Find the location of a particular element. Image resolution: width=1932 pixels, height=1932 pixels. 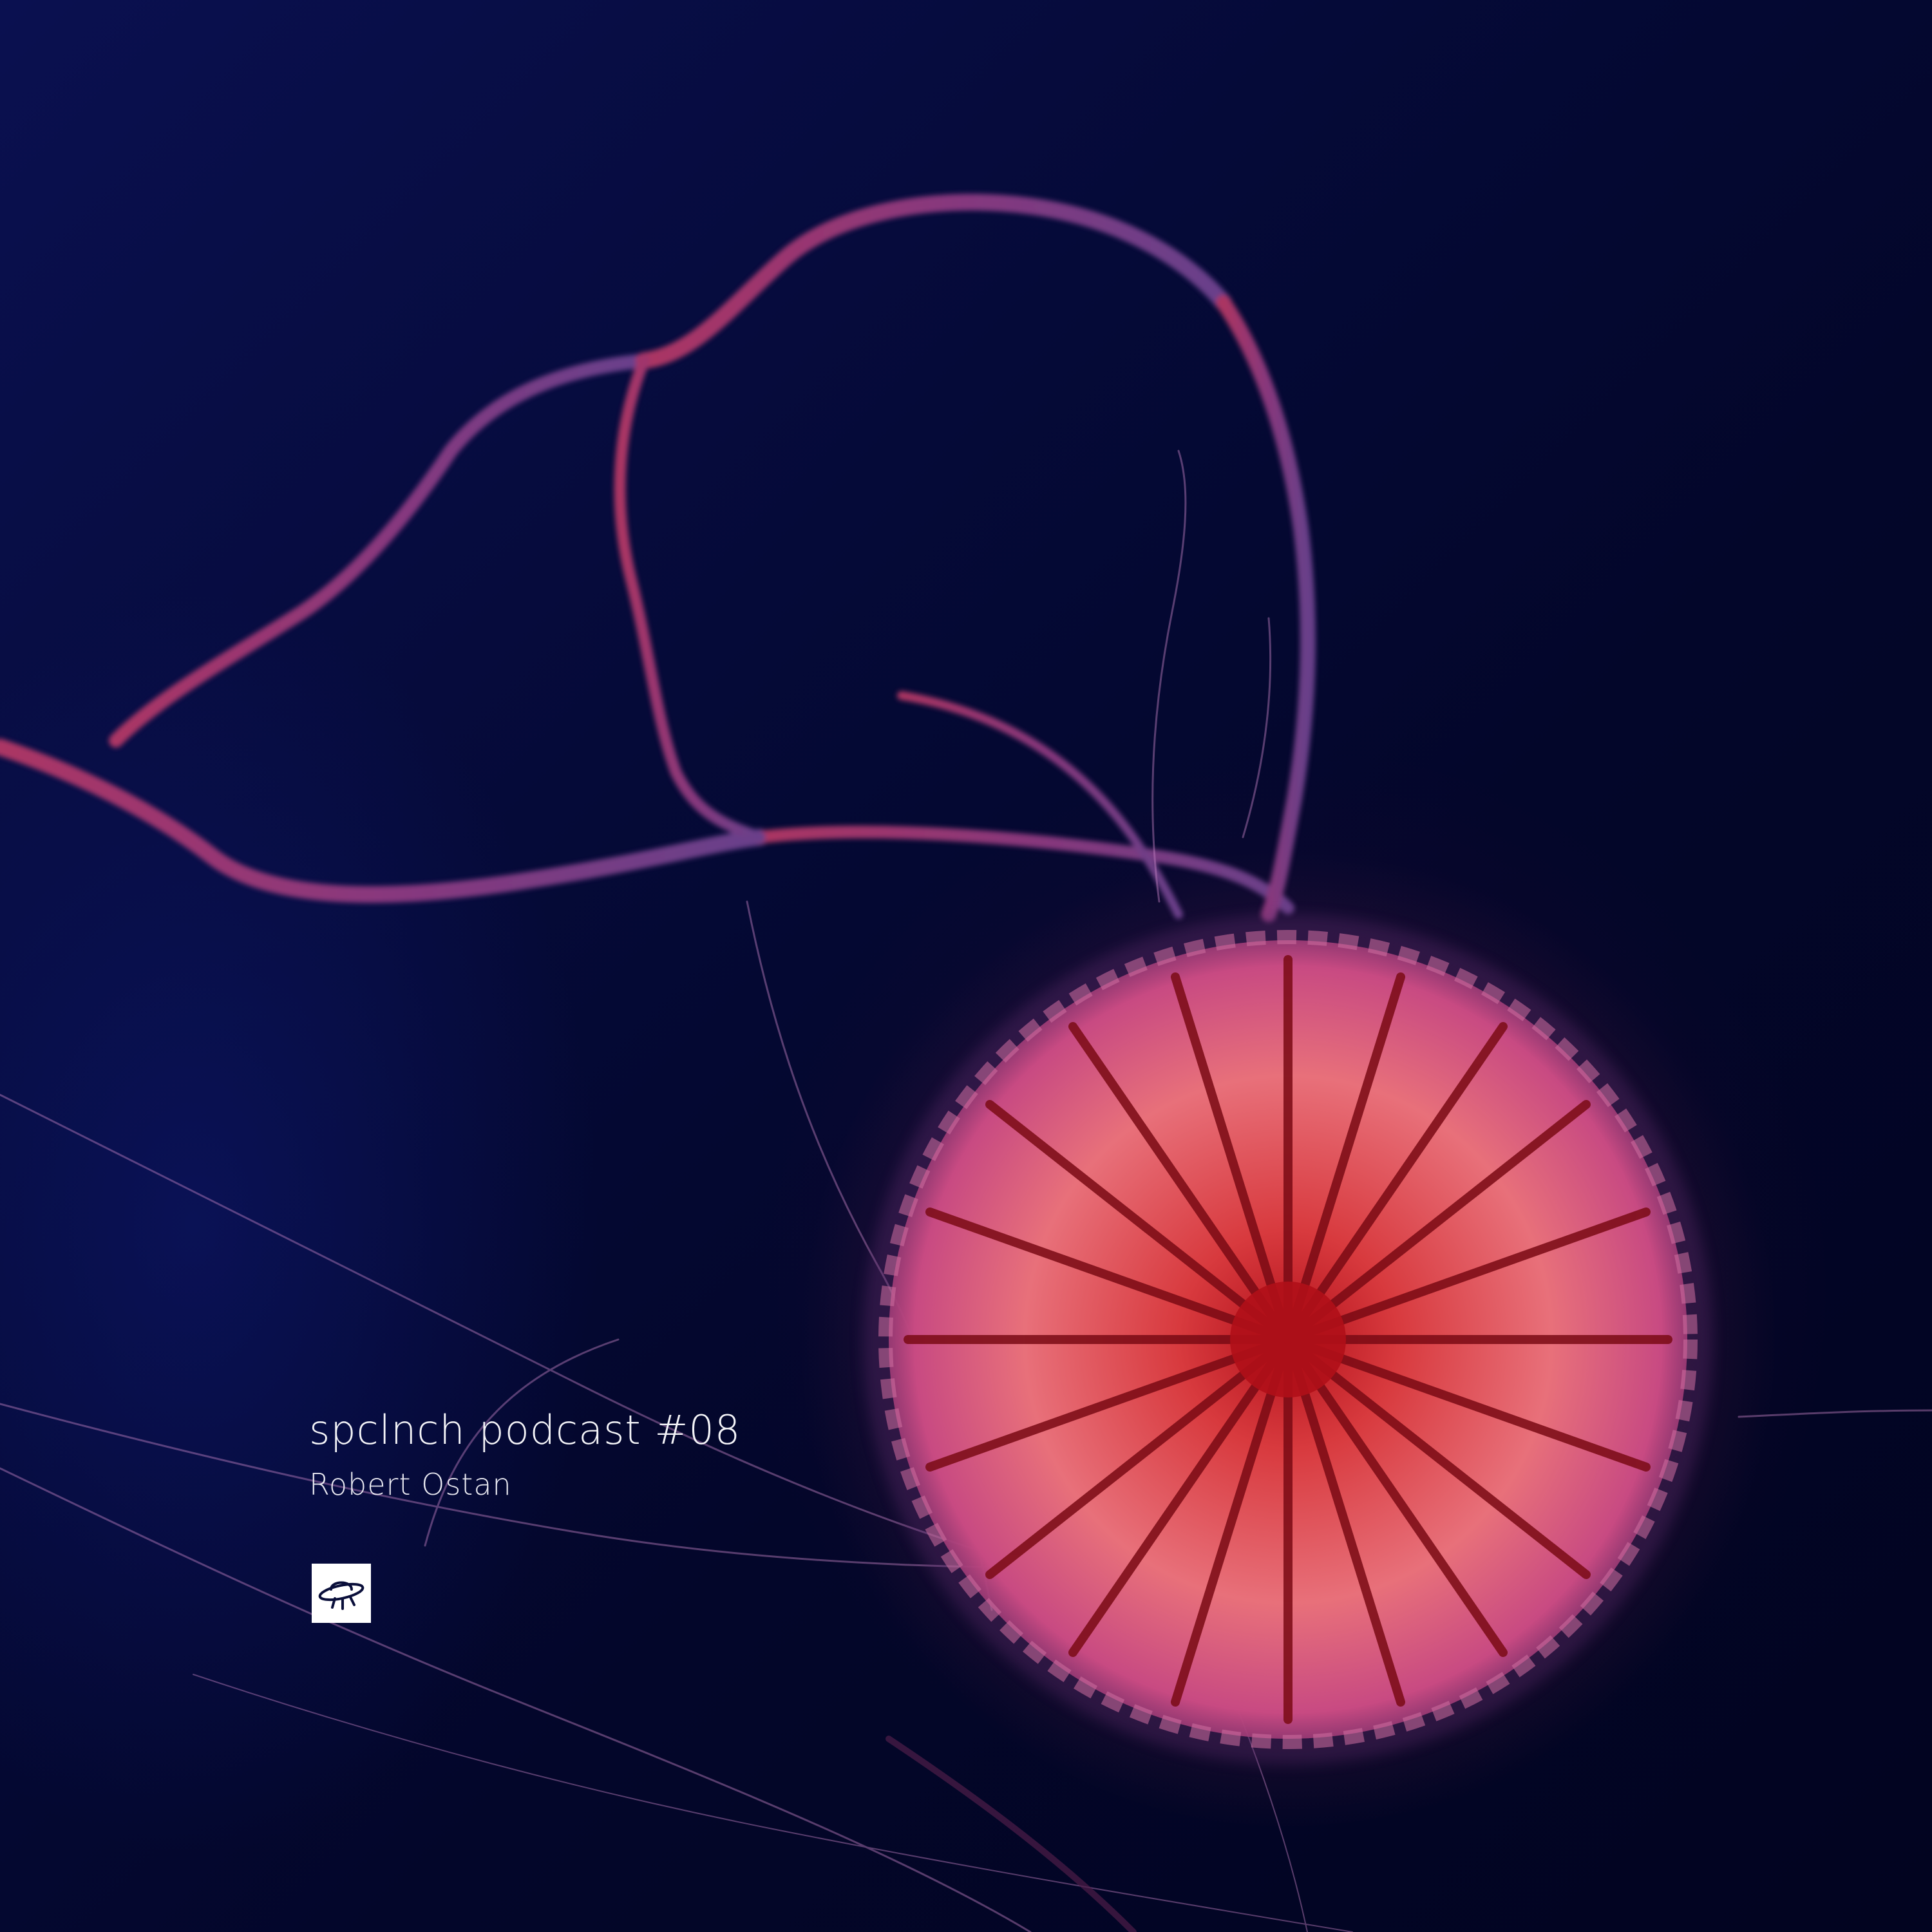

ufo-icon is located at coordinates (341, 1595).